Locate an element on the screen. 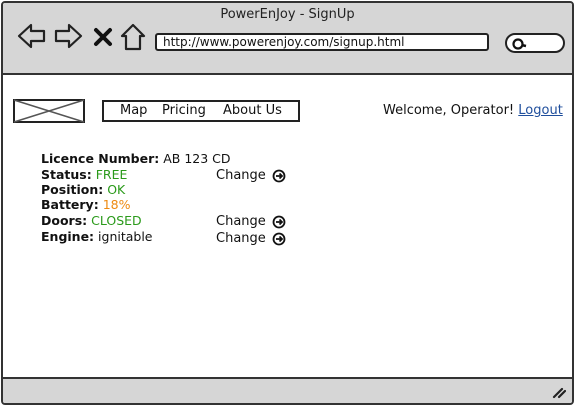  menu-item-pricing: Pricing is located at coordinates (184, 110).